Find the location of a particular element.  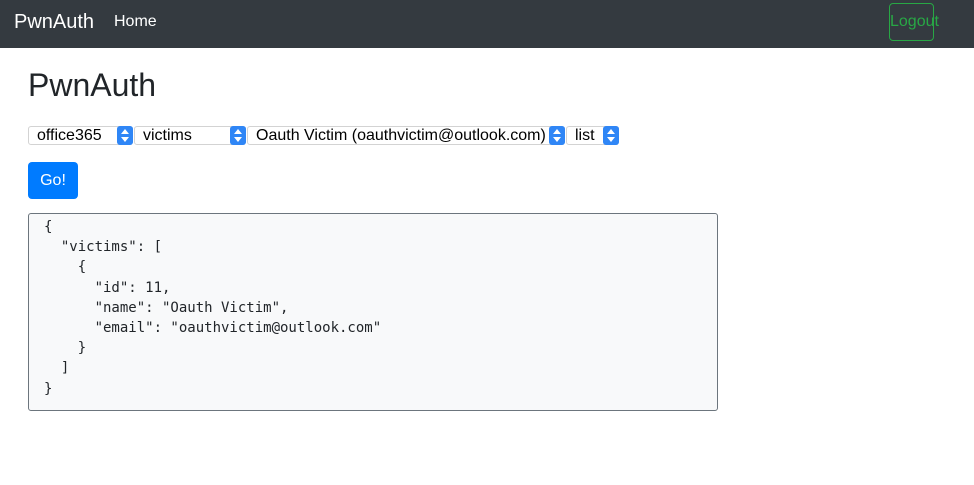

app-select-value: office365 is located at coordinates (69, 135).